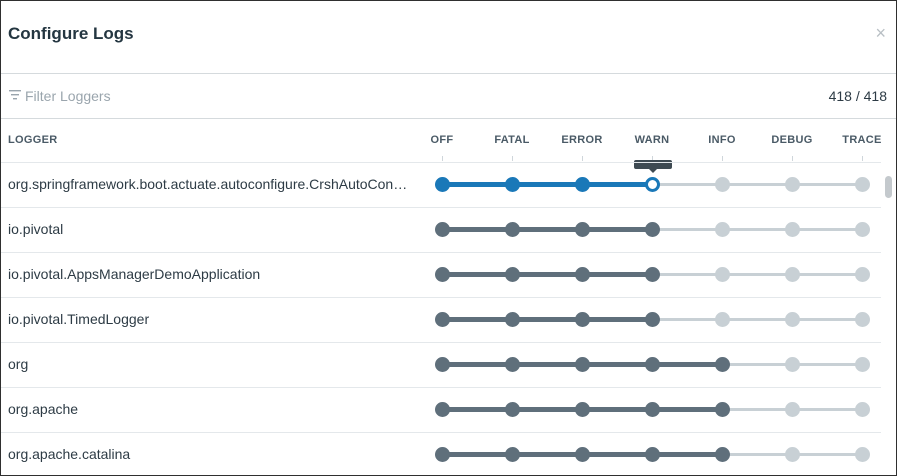 This screenshot has height=476, width=897. Describe the element at coordinates (512, 140) in the screenshot. I see `column-header-fatal: FATAL` at that location.